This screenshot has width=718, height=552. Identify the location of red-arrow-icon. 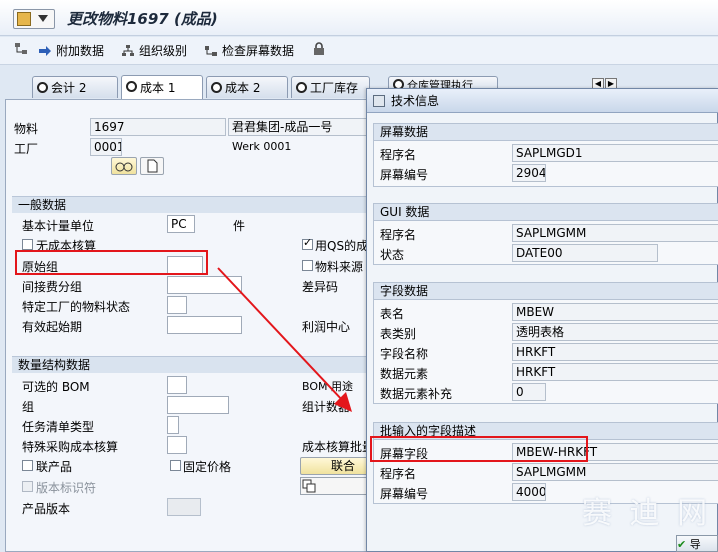
(284, 339).